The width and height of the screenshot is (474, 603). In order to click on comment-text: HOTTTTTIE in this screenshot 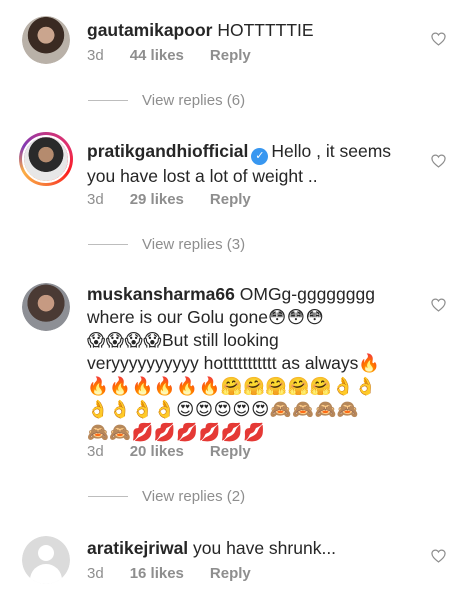, I will do `click(265, 30)`.